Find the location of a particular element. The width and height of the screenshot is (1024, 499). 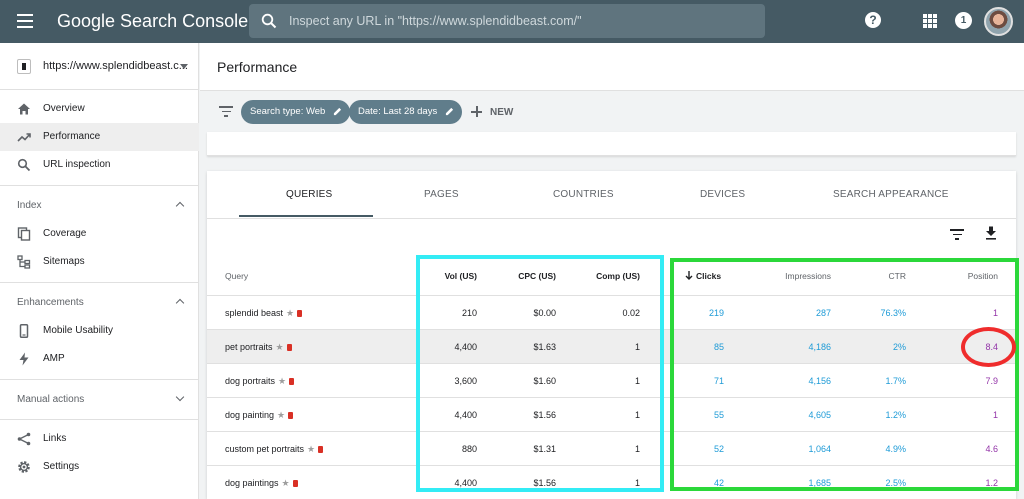

cell-impressions: 4,156 is located at coordinates (819, 381).